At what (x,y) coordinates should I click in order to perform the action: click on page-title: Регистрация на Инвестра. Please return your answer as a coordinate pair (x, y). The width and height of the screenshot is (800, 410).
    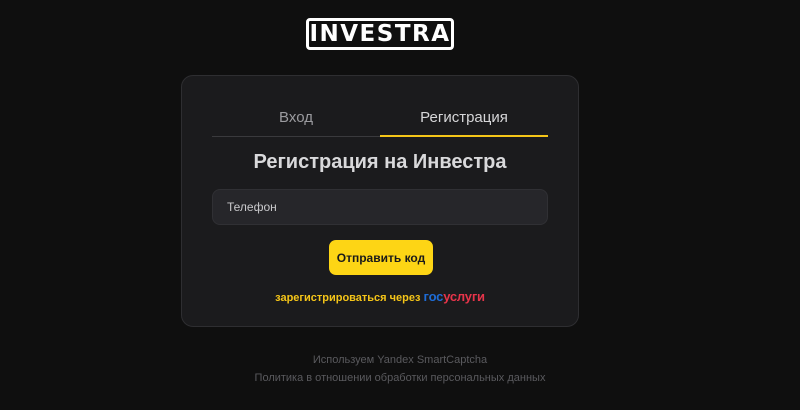
    Looking at the image, I should click on (380, 162).